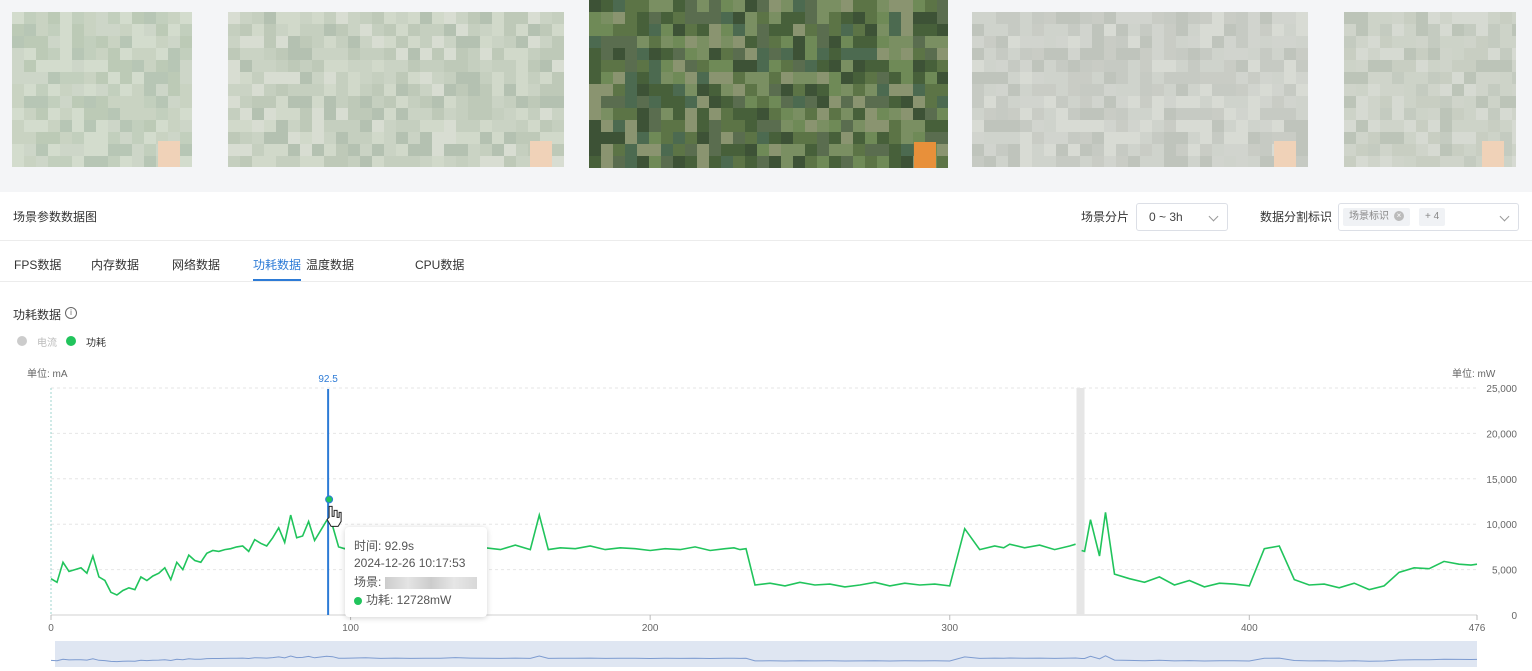 The width and height of the screenshot is (1532, 671). Describe the element at coordinates (1376, 217) in the screenshot. I see `data-split-tag: 场景标识 ×` at that location.